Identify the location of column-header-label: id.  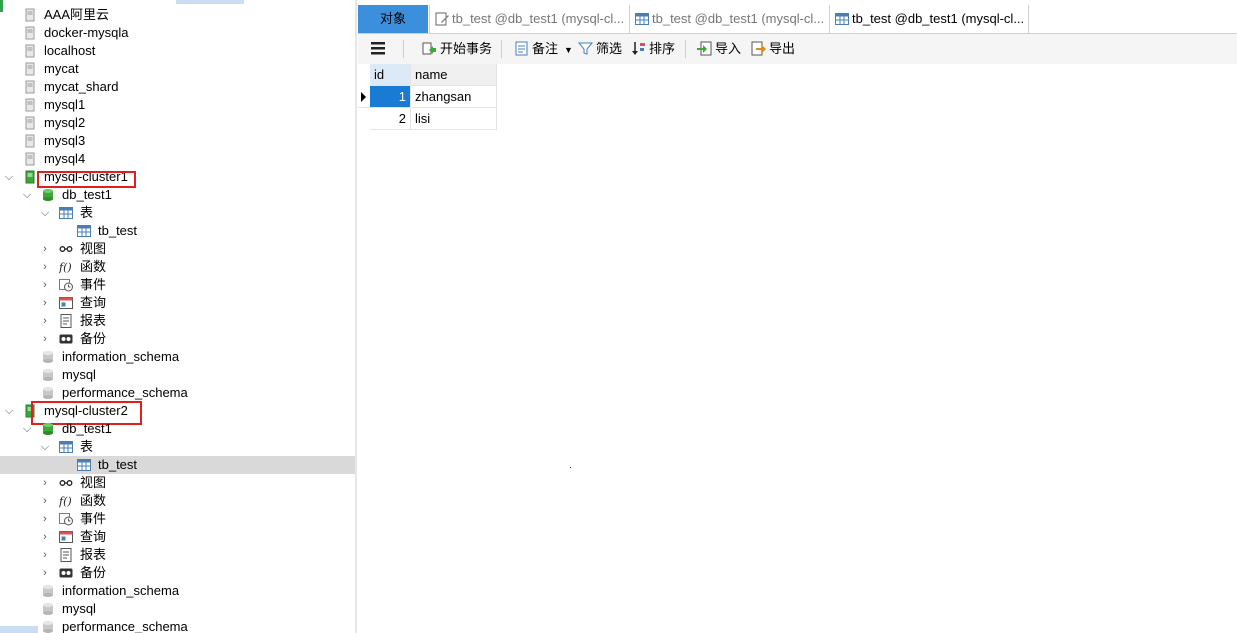
(379, 74).